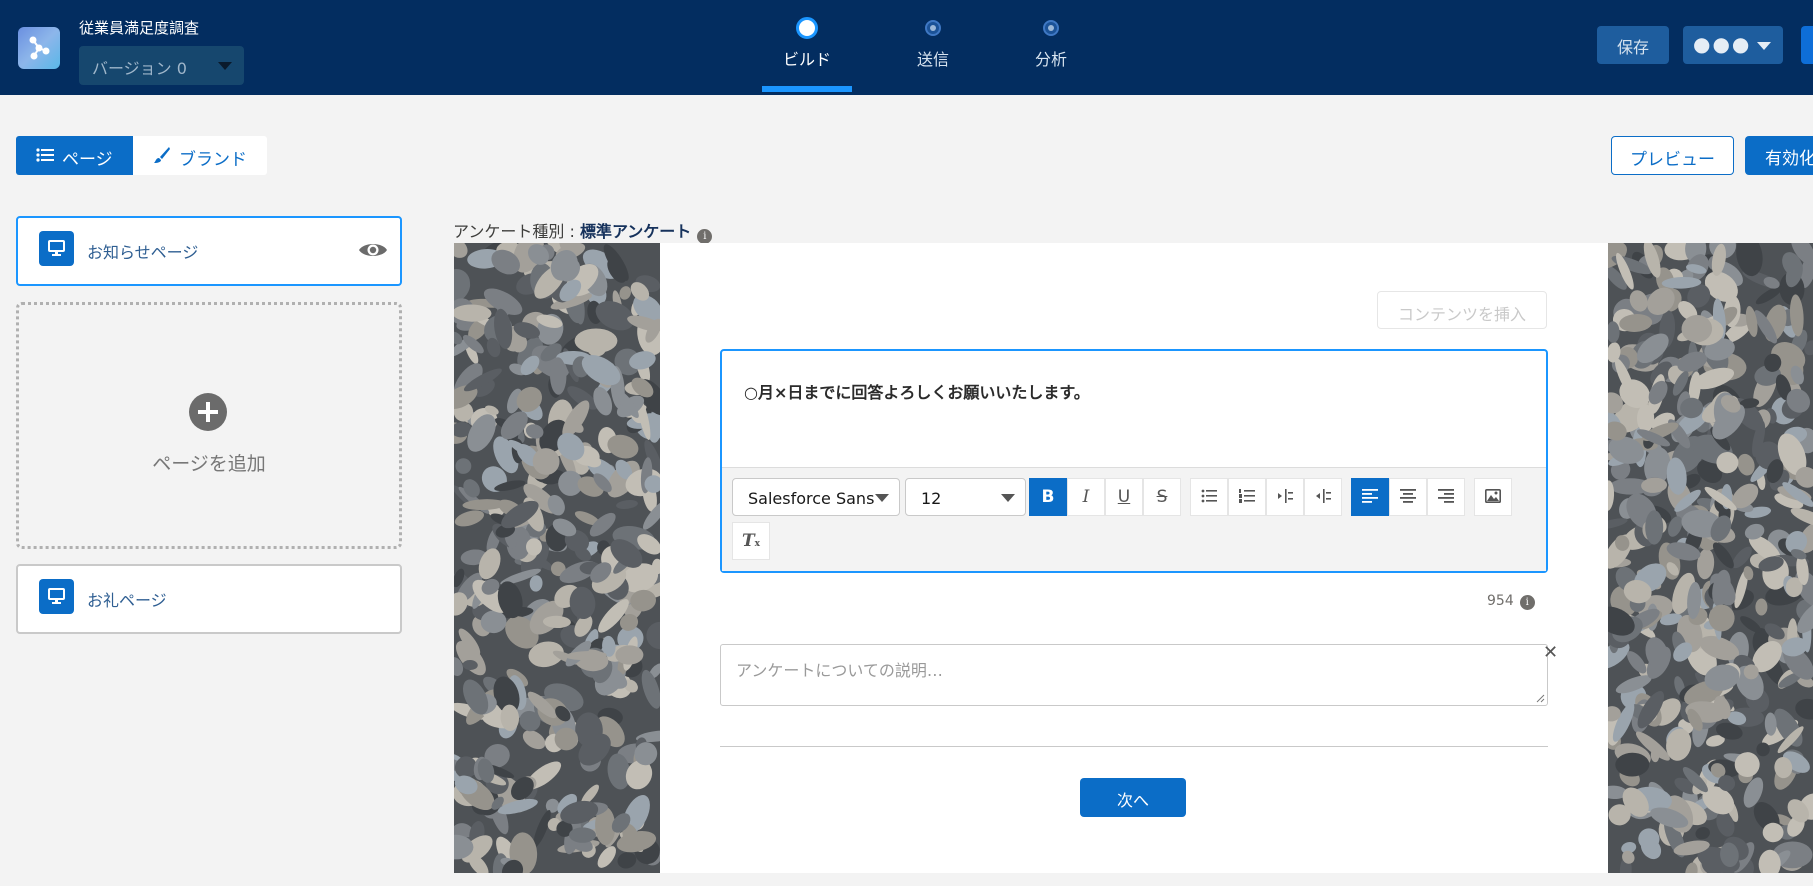 The width and height of the screenshot is (1813, 886). I want to click on tab-brand: ブランド, so click(200, 155).